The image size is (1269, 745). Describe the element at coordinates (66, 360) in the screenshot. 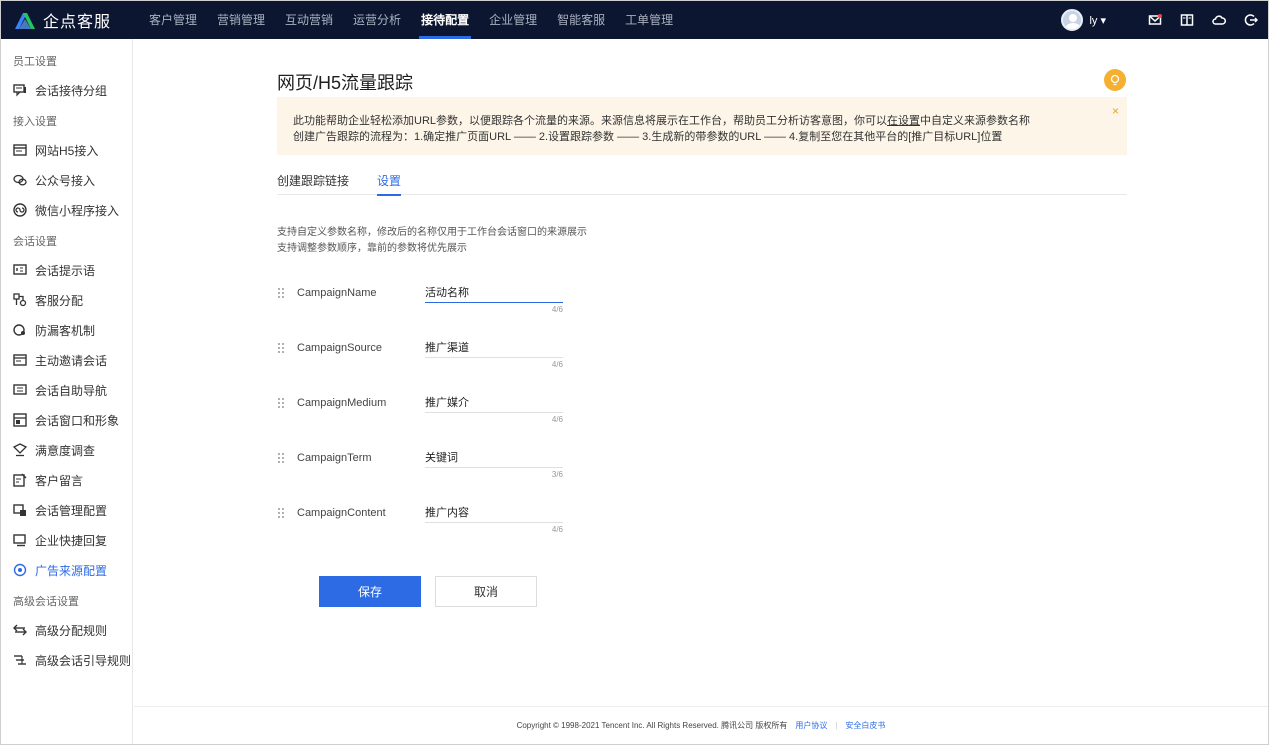

I see `sidebar-item-invite: 主动邀请会话` at that location.